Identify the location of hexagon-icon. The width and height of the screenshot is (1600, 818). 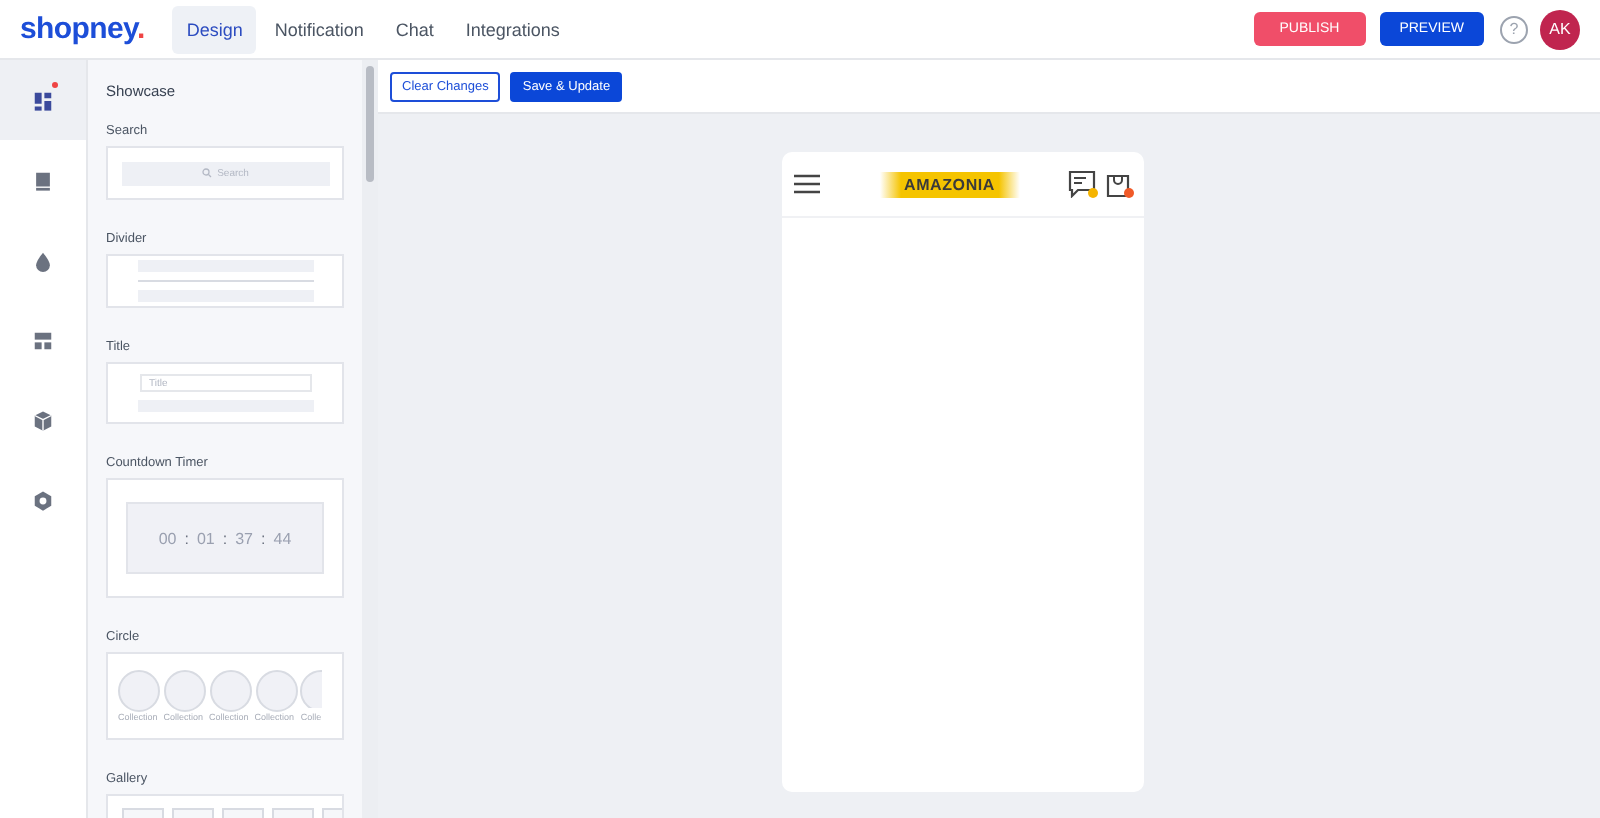
(43, 500).